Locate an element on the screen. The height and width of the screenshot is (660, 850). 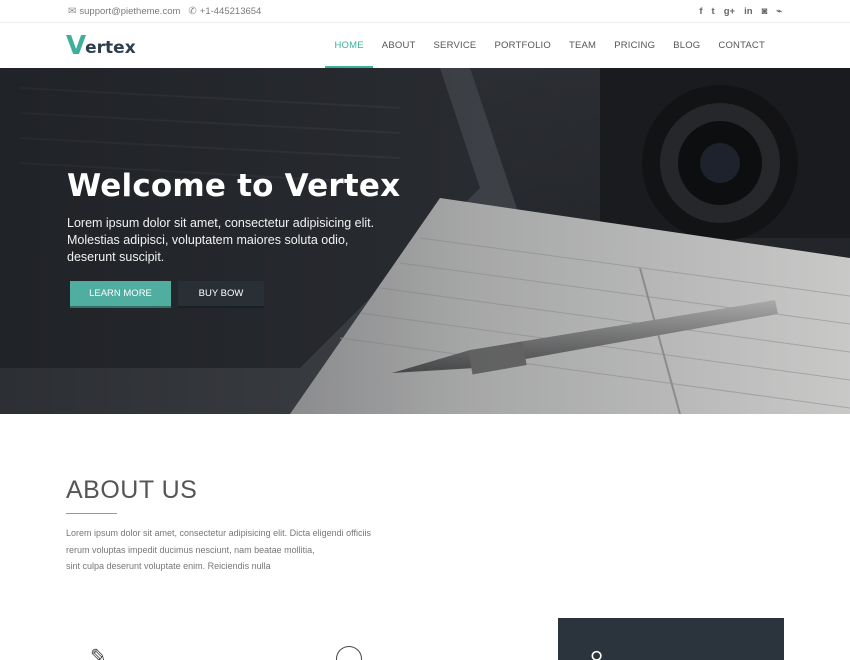
contact-info: ✉ support@pietheme.com ✆ +1-445213654 is located at coordinates (168, 11).